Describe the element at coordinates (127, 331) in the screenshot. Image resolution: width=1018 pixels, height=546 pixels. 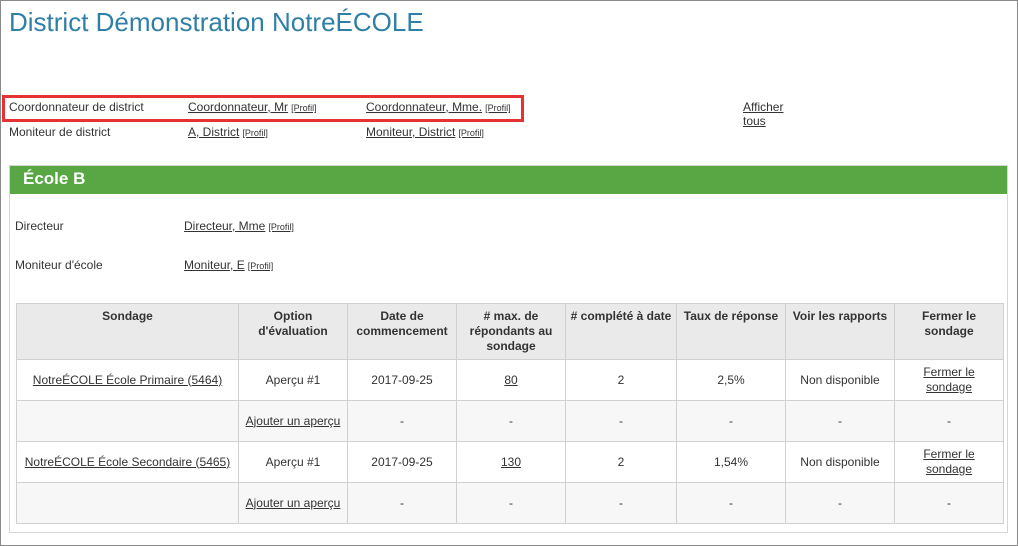
I see `header-survey: Sondage` at that location.